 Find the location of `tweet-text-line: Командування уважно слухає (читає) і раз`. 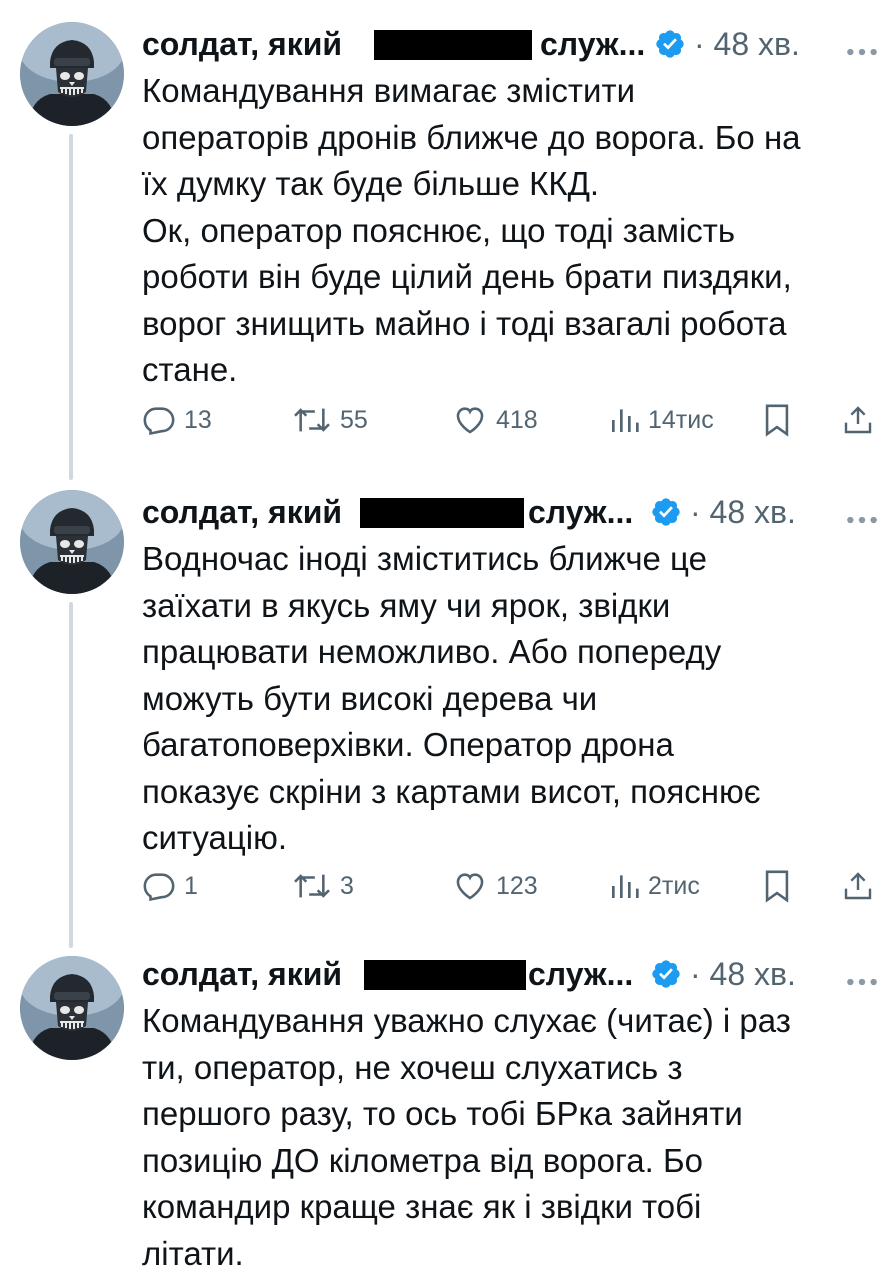

tweet-text-line: Командування уважно слухає (читає) і раз is located at coordinates (466, 1020).